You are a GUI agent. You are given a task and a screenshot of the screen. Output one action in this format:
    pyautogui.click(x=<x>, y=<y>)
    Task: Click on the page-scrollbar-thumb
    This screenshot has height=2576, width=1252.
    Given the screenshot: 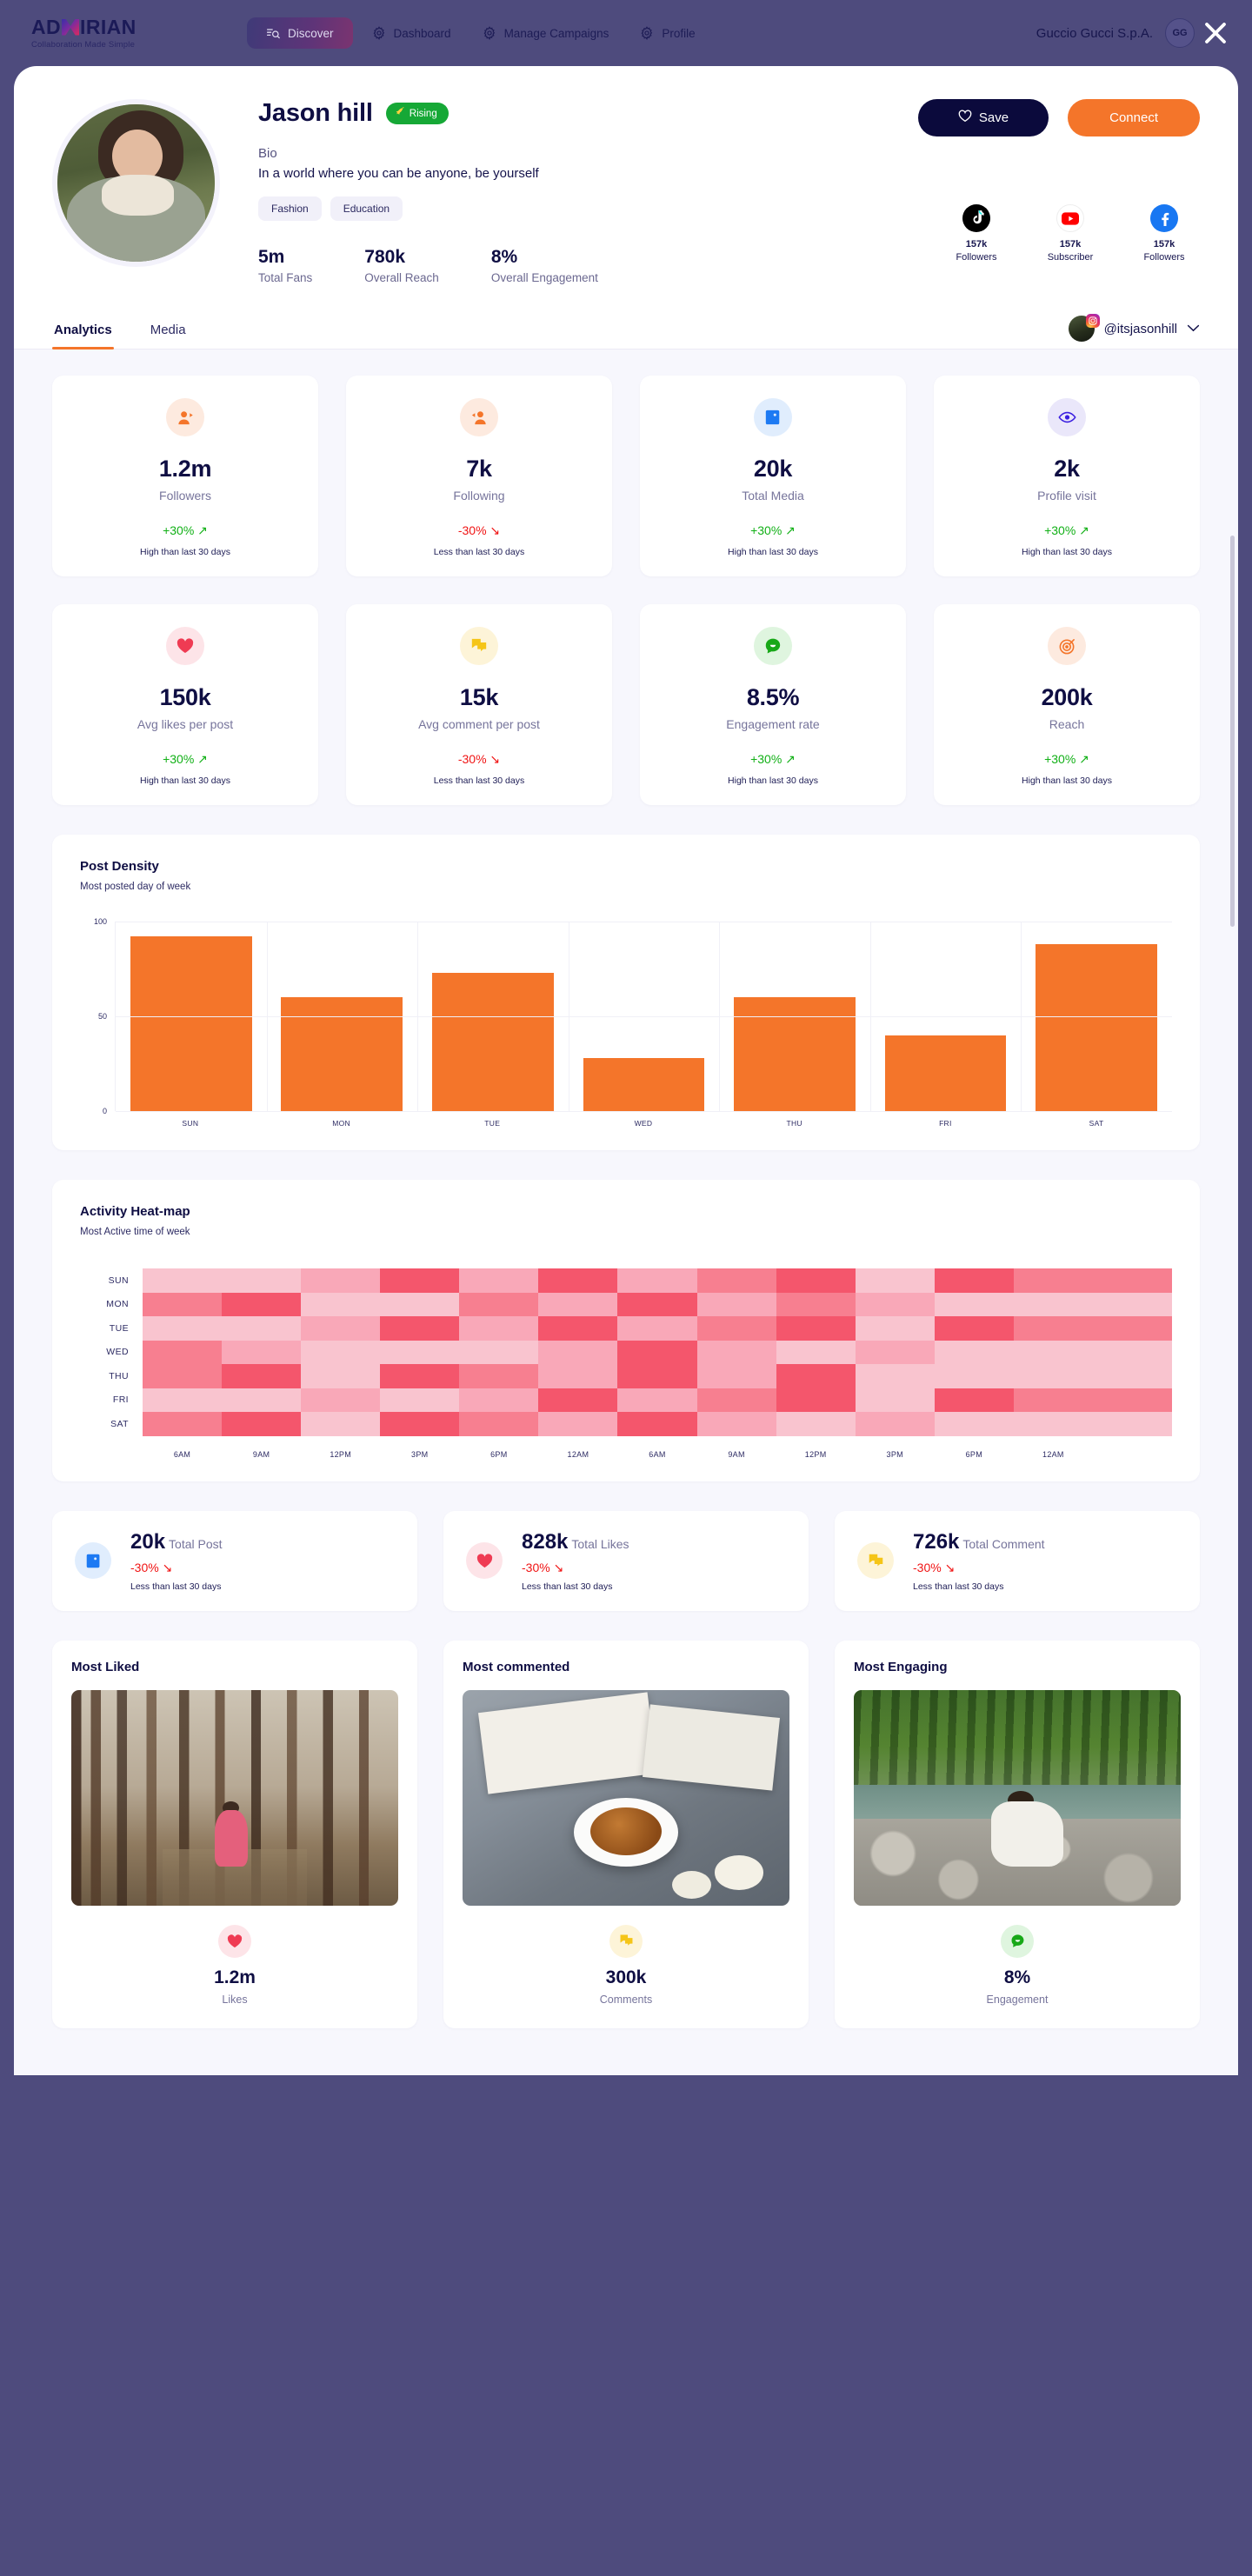 What is the action you would take?
    pyautogui.click(x=1233, y=731)
    